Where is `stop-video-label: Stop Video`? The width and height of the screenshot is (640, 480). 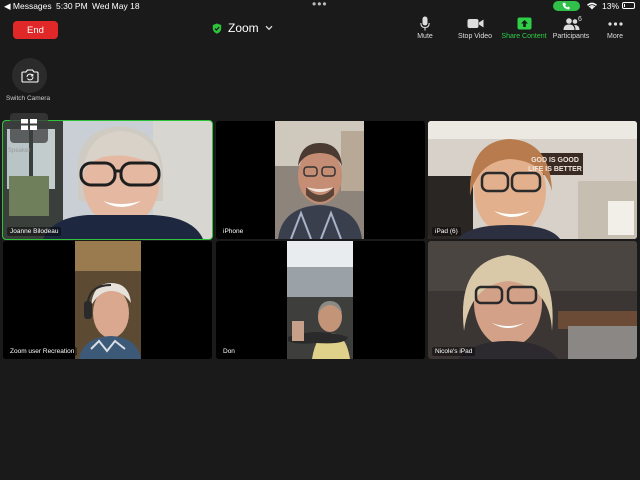
stop-video-label: Stop Video is located at coordinates (475, 36).